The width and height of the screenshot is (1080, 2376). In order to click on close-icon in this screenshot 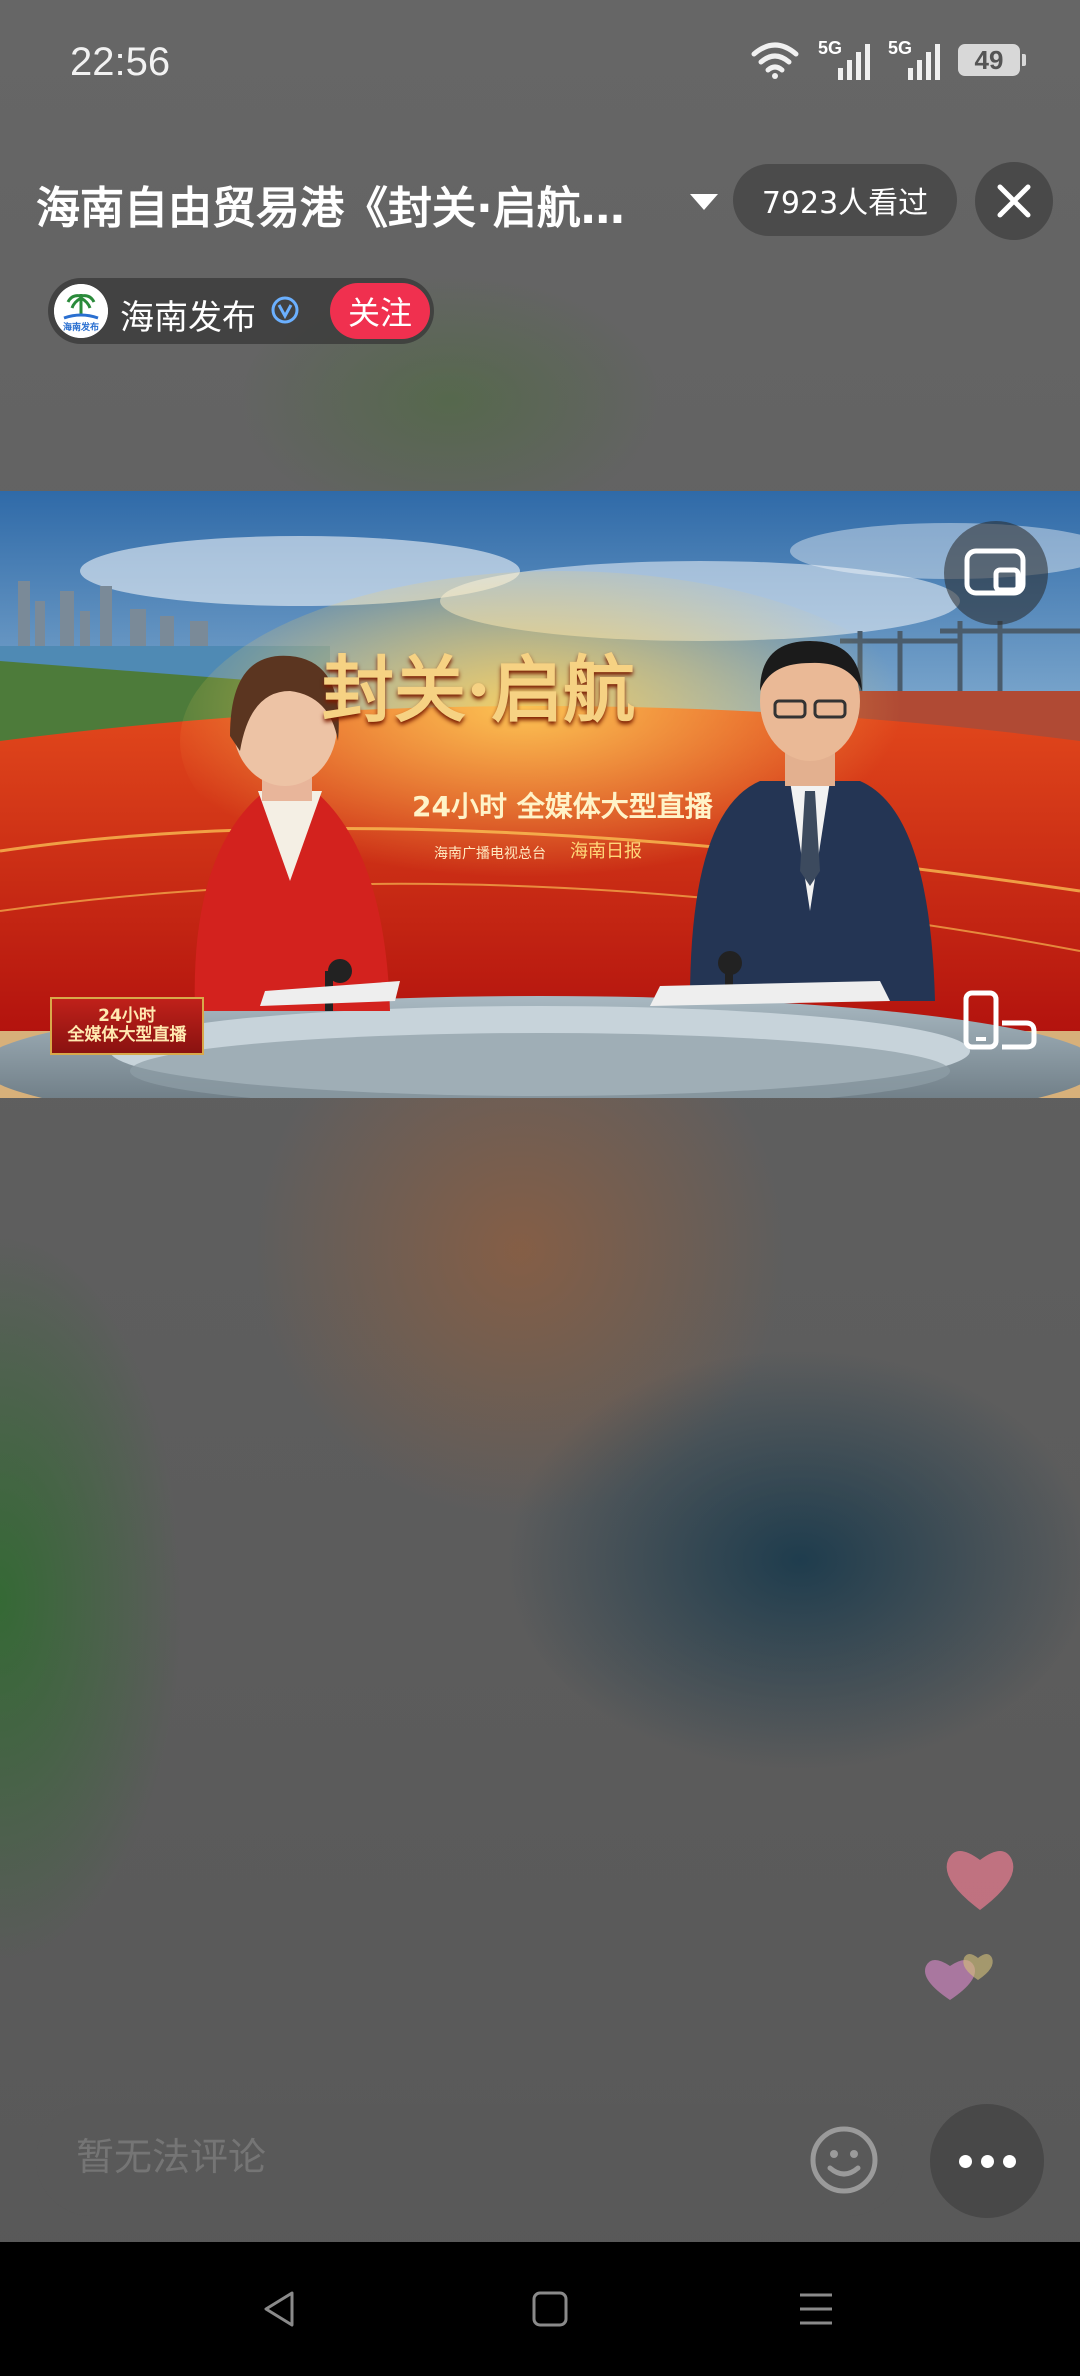, I will do `click(1014, 201)`.